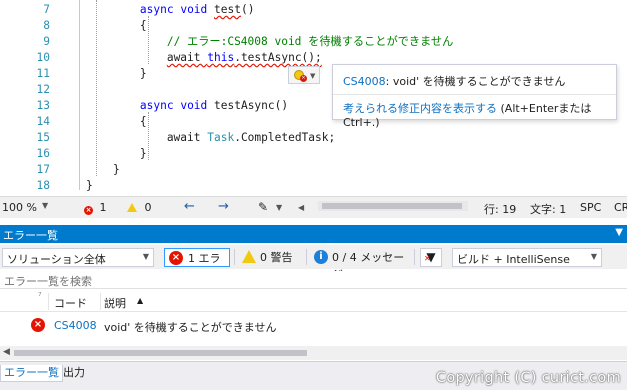 The height and width of the screenshot is (390, 627). Describe the element at coordinates (303, 78) in the screenshot. I see `error-badge-icon: ×` at that location.